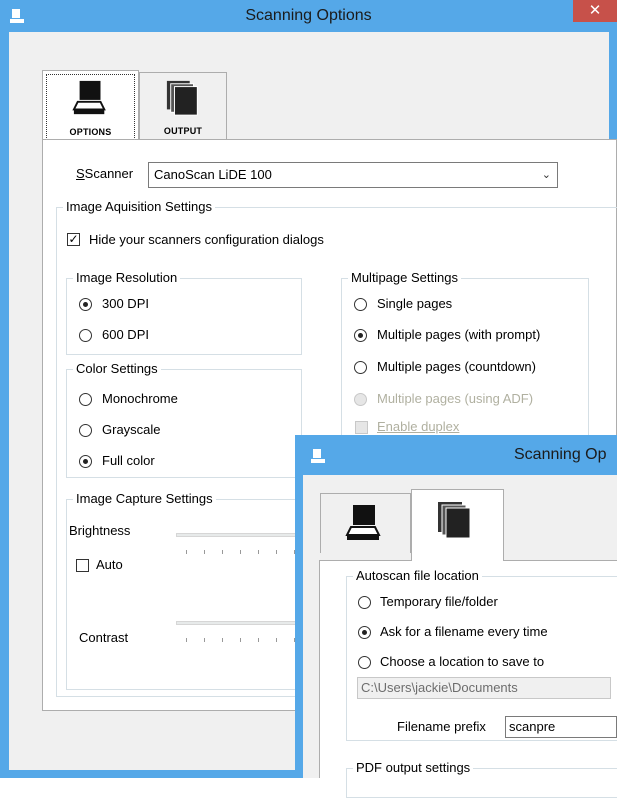  Describe the element at coordinates (455, 398) in the screenshot. I see `radio-multiple-adf-label: Multiple pages (using ADF)` at that location.